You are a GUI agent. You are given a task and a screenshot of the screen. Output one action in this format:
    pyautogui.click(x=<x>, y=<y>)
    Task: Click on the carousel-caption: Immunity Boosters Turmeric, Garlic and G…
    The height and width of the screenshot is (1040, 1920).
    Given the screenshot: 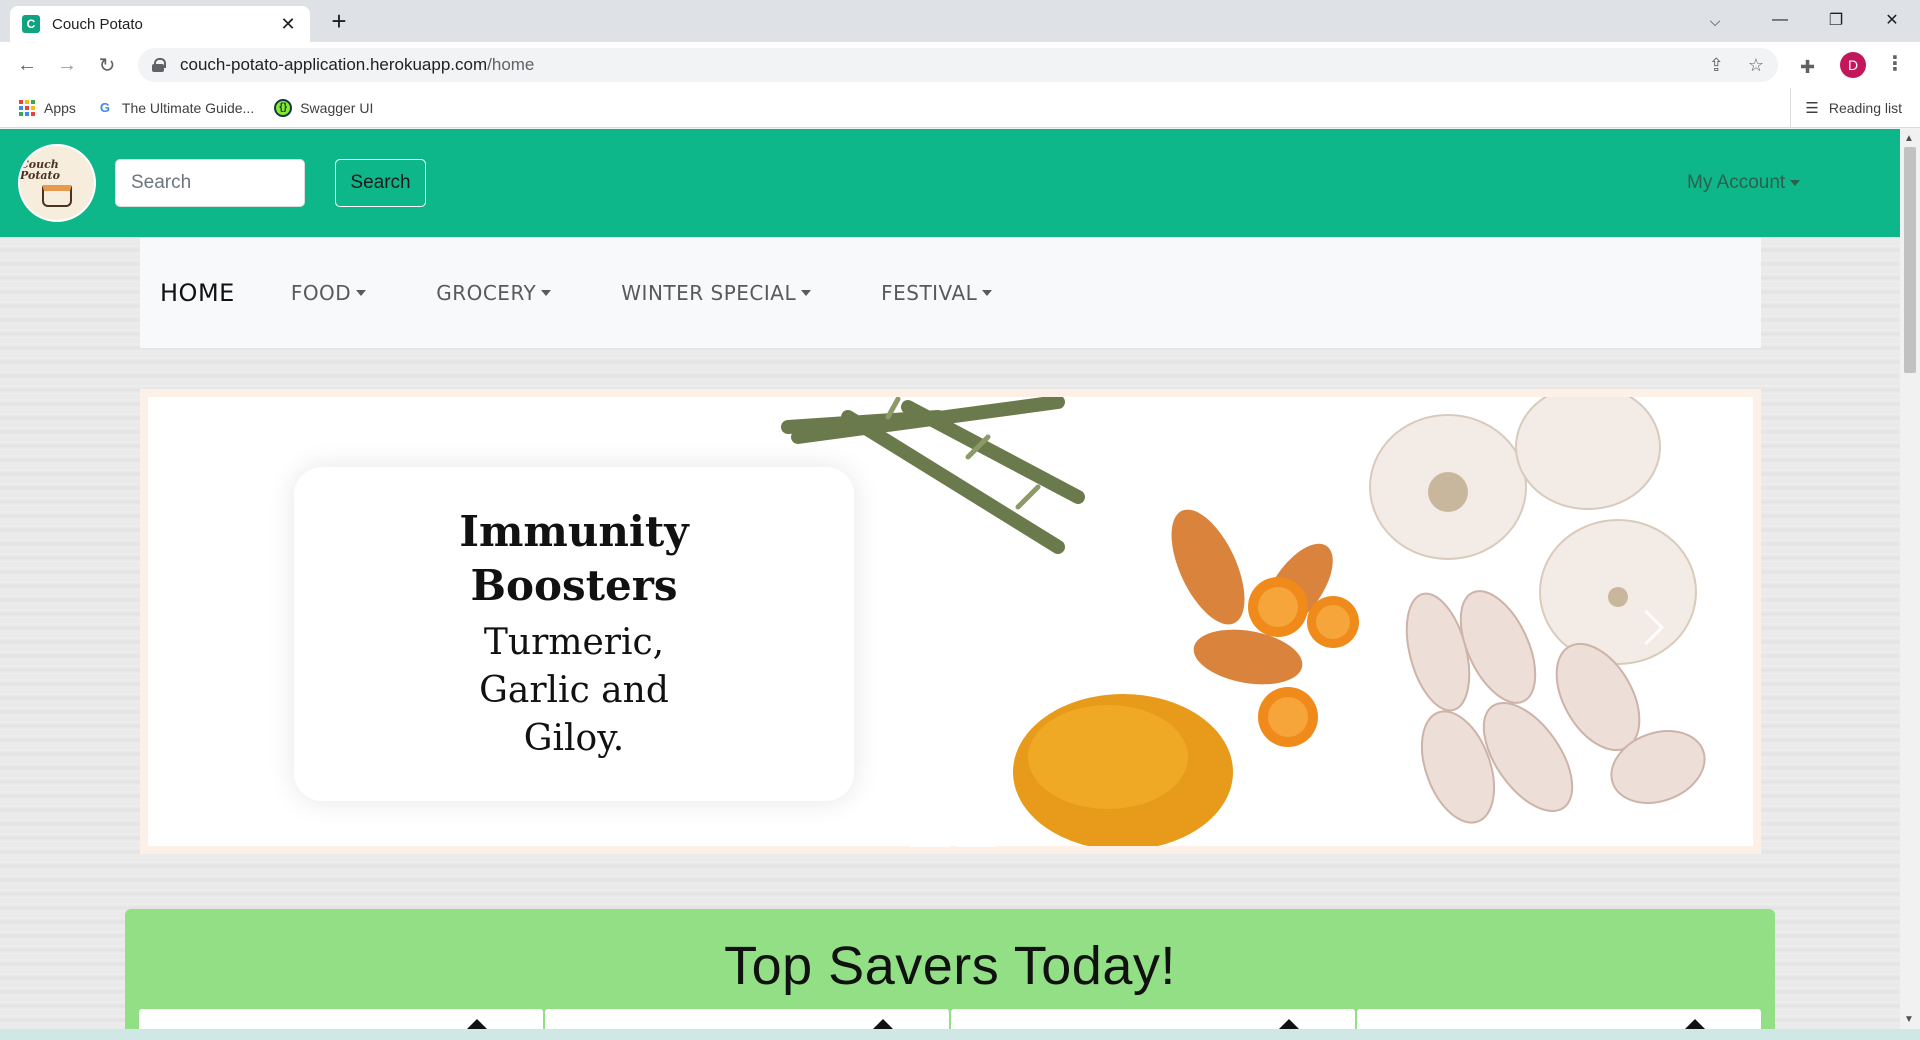 What is the action you would take?
    pyautogui.click(x=574, y=634)
    